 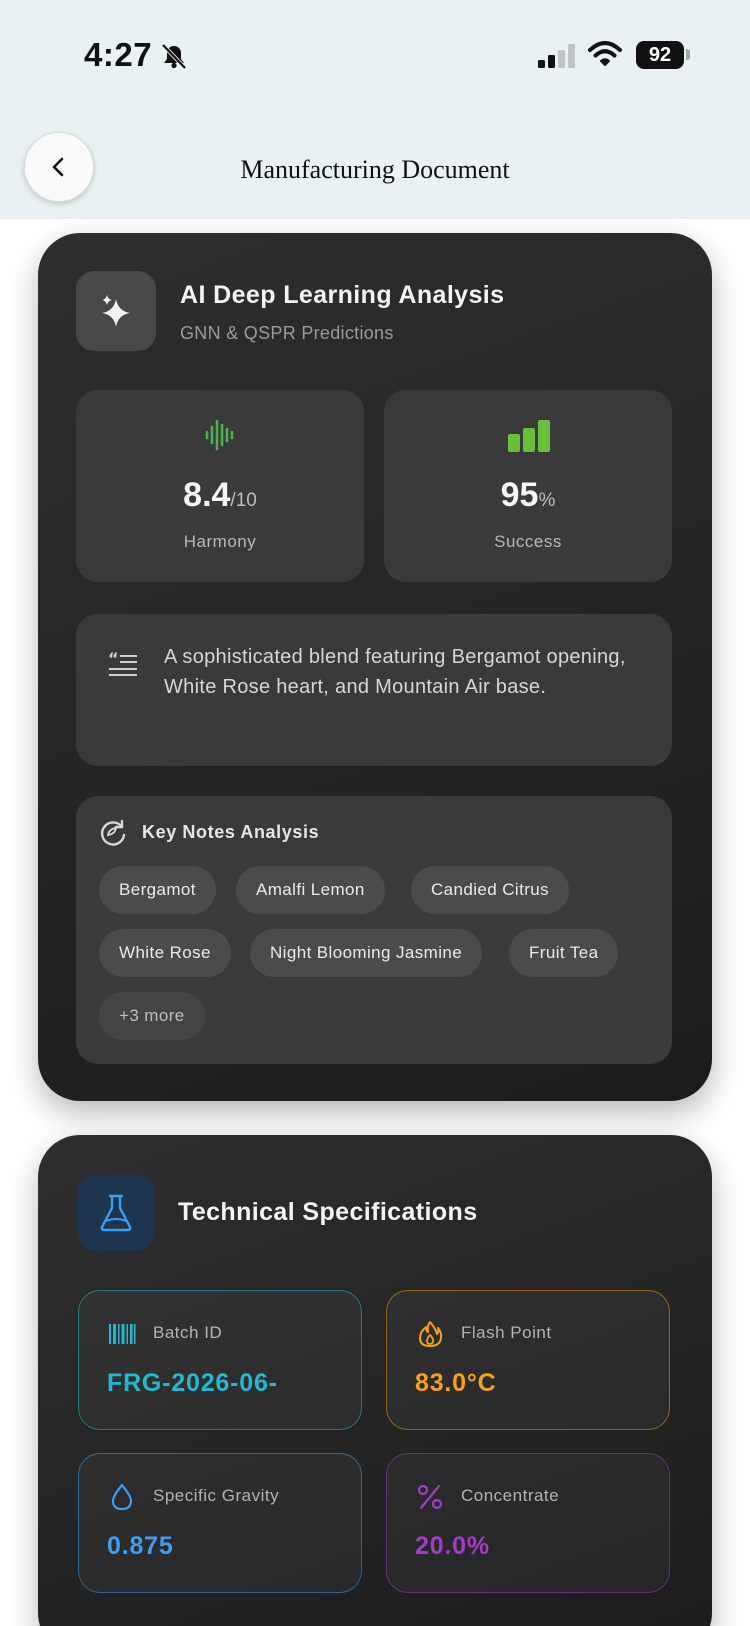 I want to click on ai-icon-box, so click(x=116, y=311).